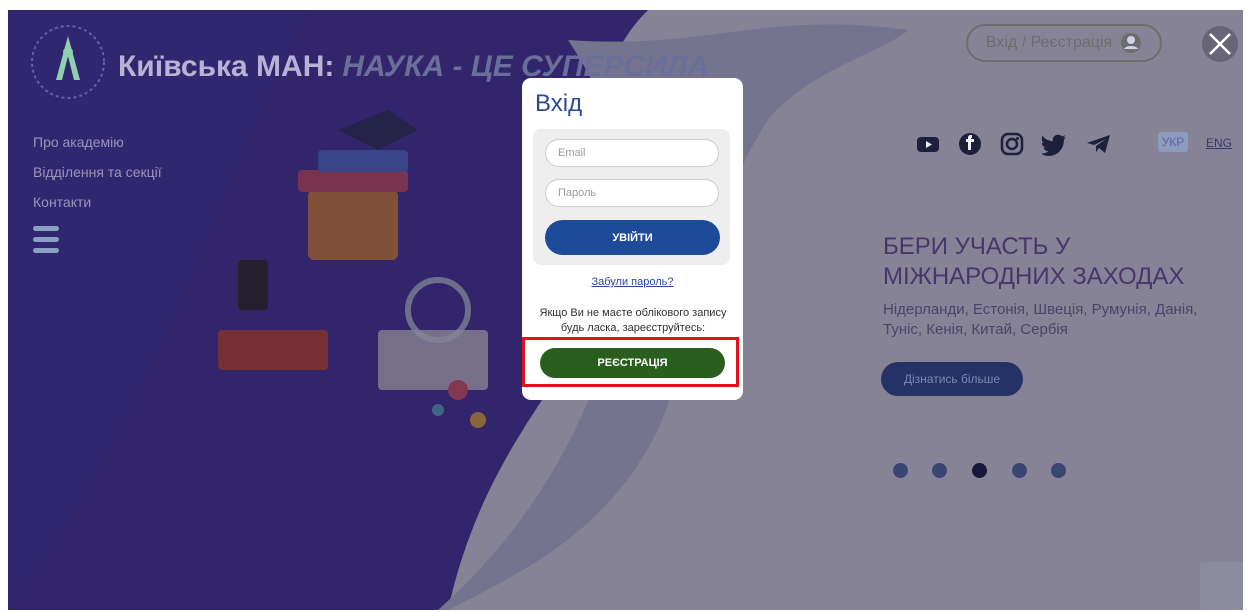 The image size is (1247, 612). Describe the element at coordinates (226, 66) in the screenshot. I see `brand-name: Київська МАН:` at that location.